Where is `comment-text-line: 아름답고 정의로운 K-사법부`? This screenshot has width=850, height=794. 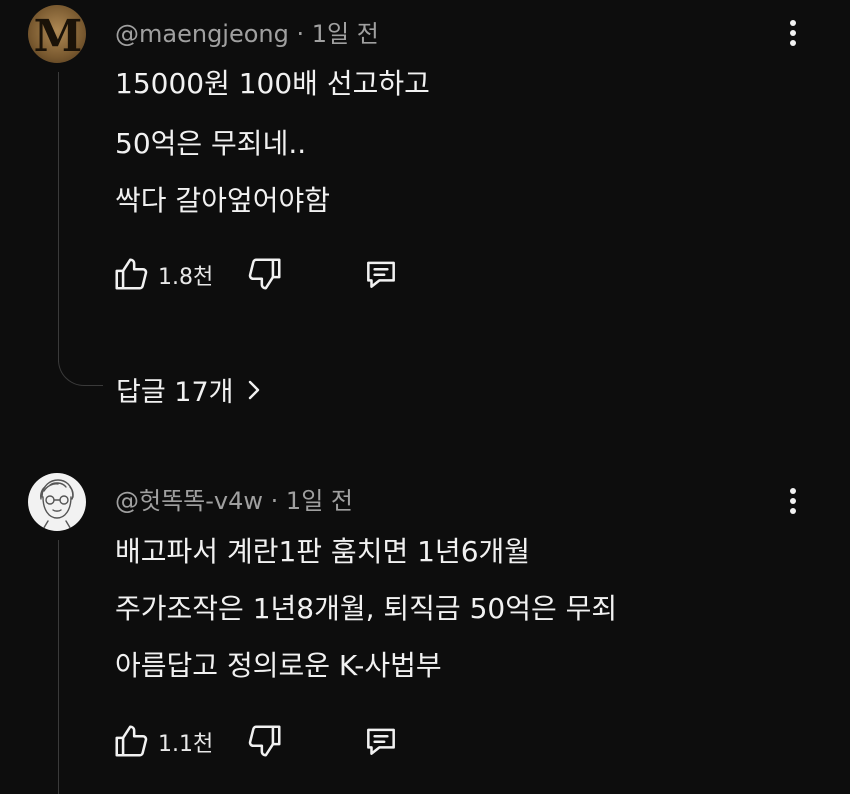
comment-text-line: 아름답고 정의로운 K-사법부 is located at coordinates (278, 665).